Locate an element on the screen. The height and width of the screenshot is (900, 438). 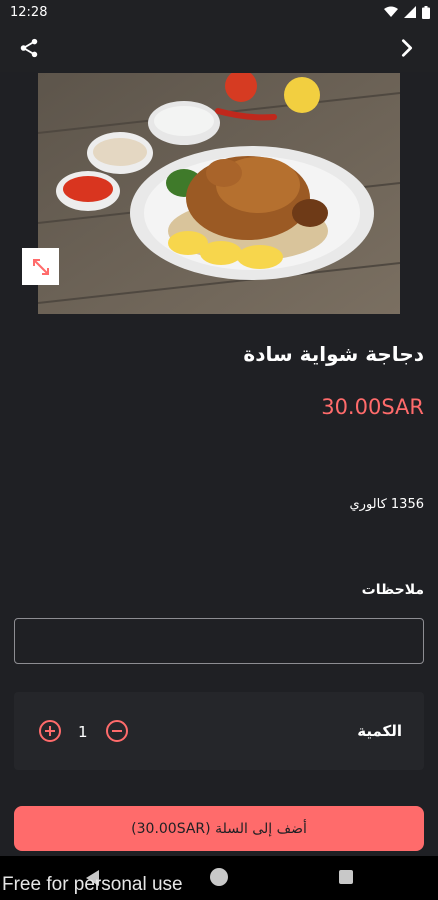
signal-icon is located at coordinates (410, 12).